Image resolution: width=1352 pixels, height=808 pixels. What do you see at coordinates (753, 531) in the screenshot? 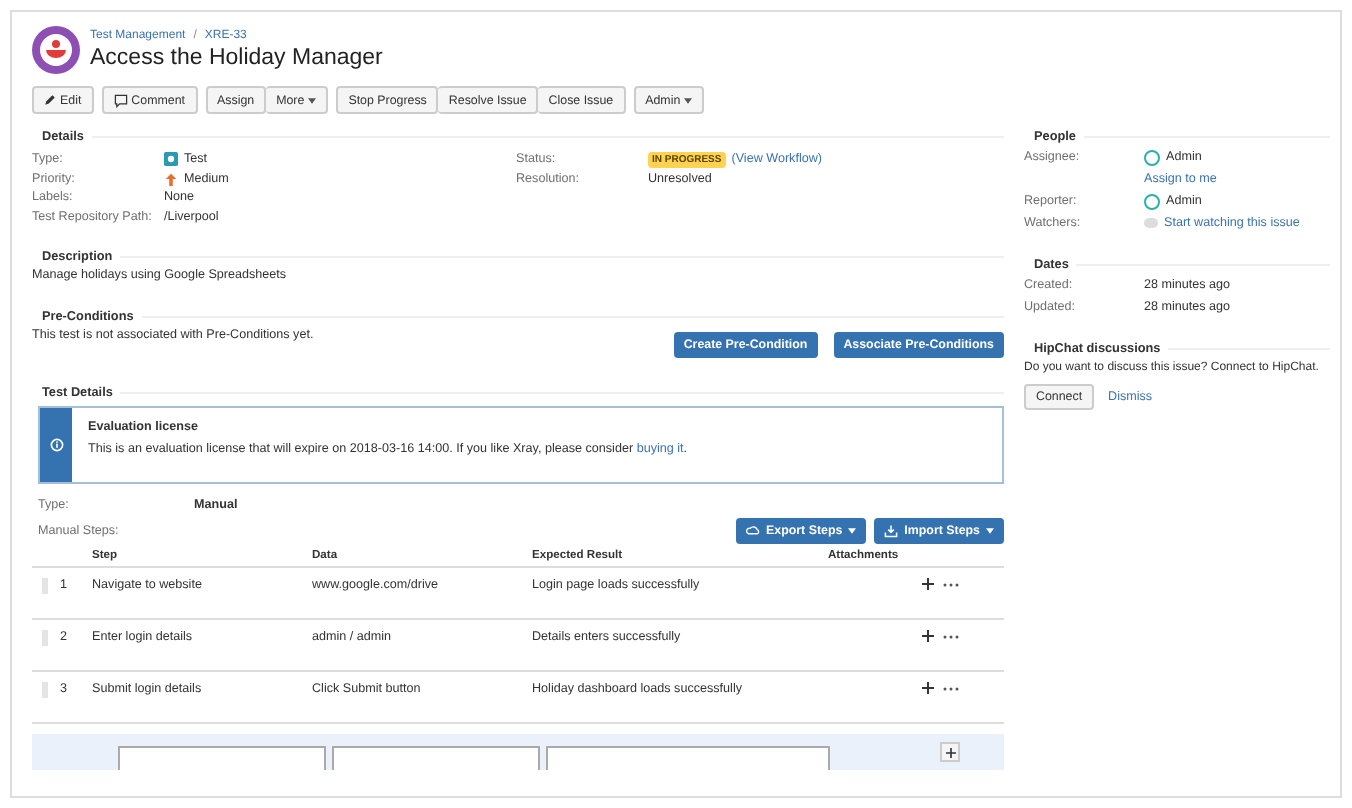
I see `cloud-icon` at bounding box center [753, 531].